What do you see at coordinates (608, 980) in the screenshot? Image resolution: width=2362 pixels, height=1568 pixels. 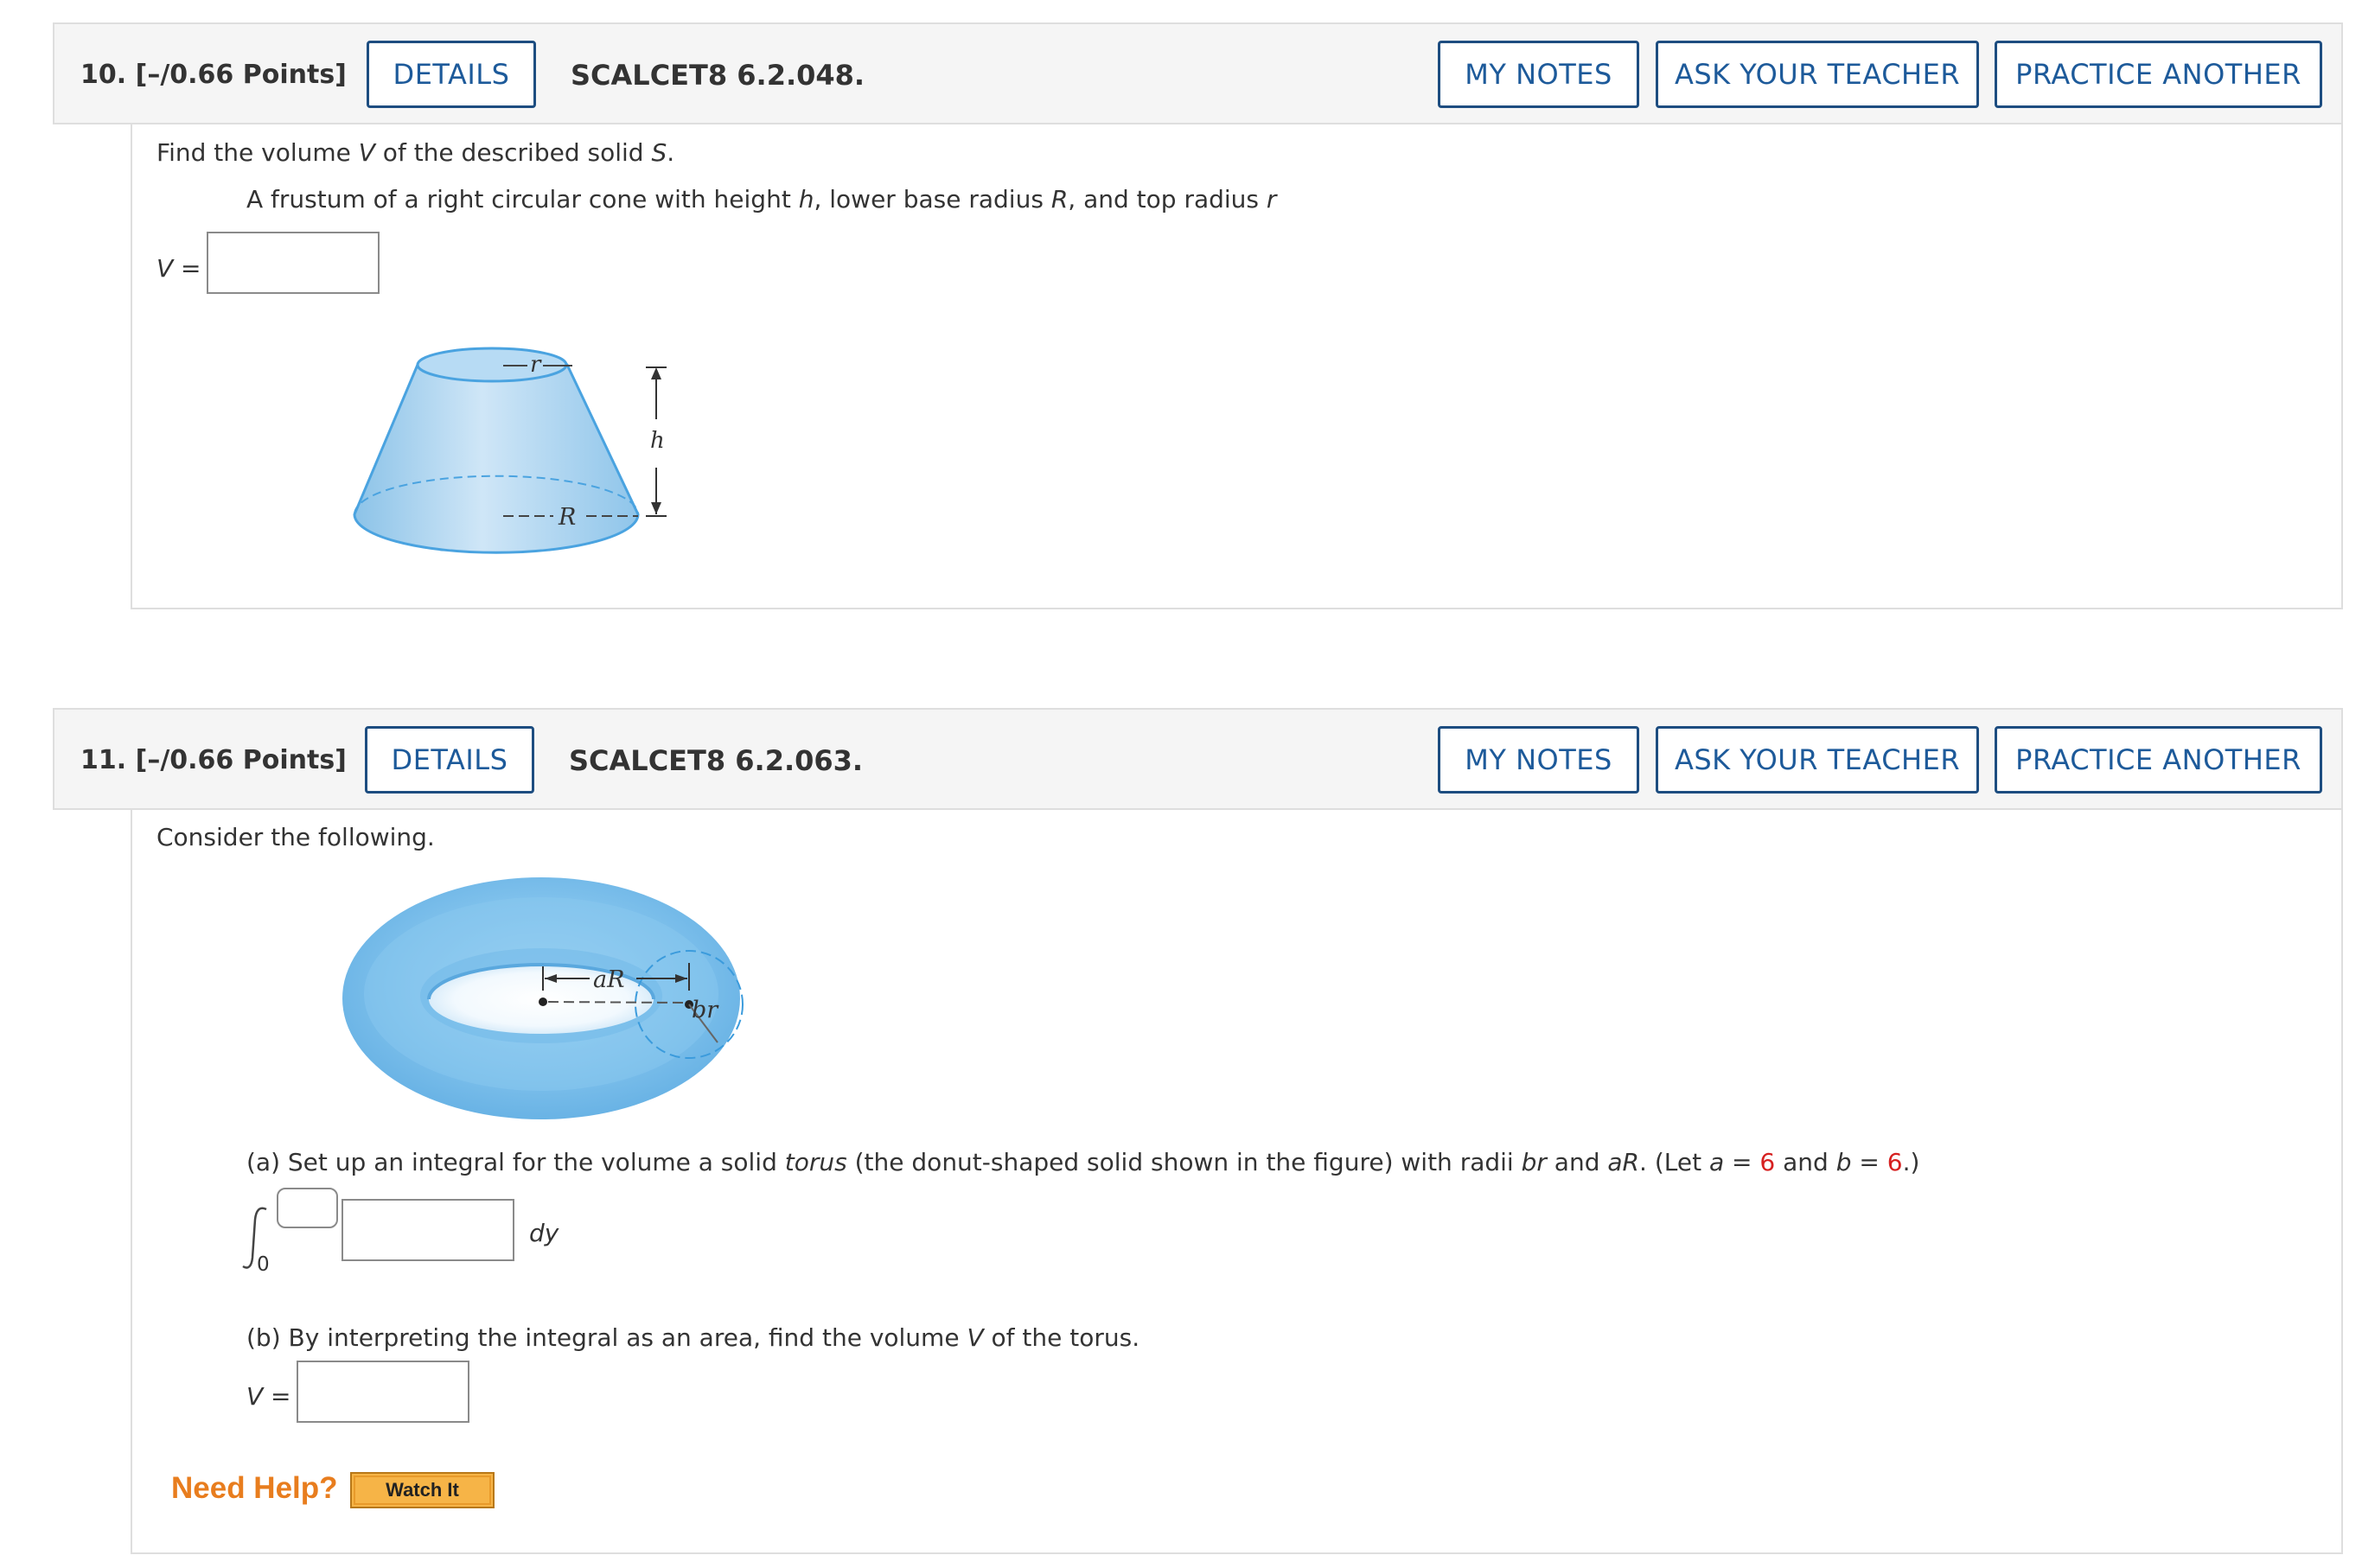 I see `label-aR: aR` at bounding box center [608, 980].